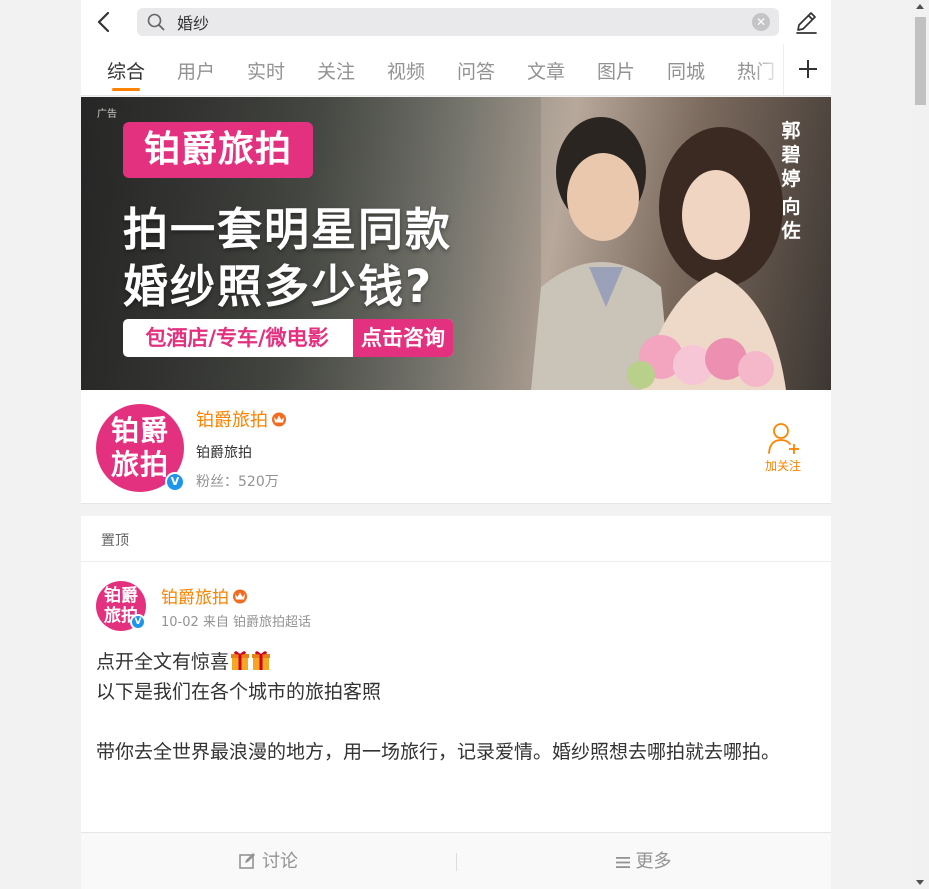 The height and width of the screenshot is (889, 929). I want to click on follower-count: 粉丝：520万, so click(237, 482).